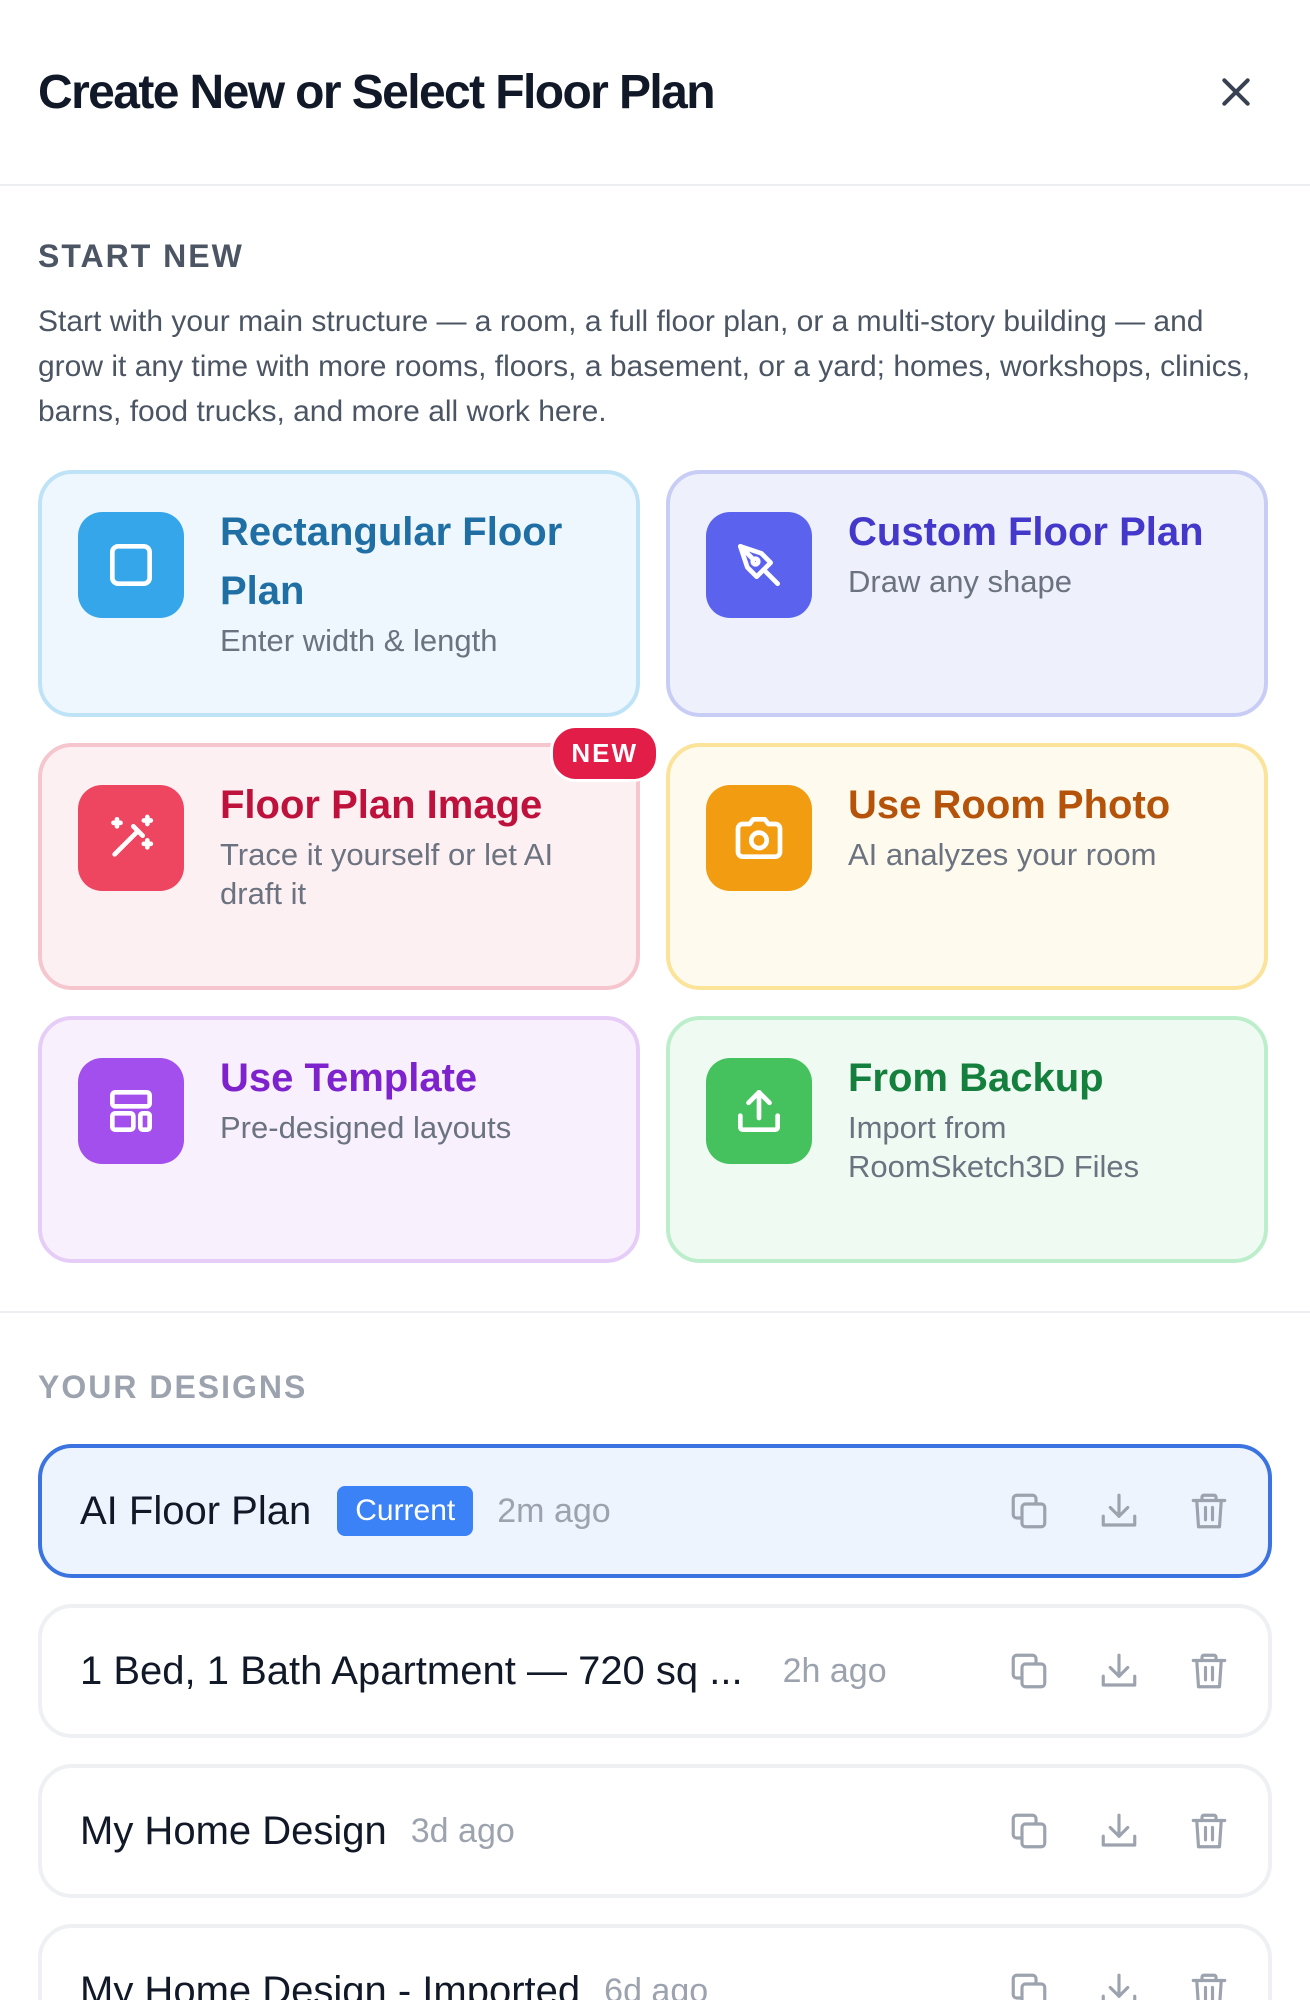 The height and width of the screenshot is (2000, 1310). Describe the element at coordinates (349, 1078) in the screenshot. I see `card-title: Use Template` at that location.